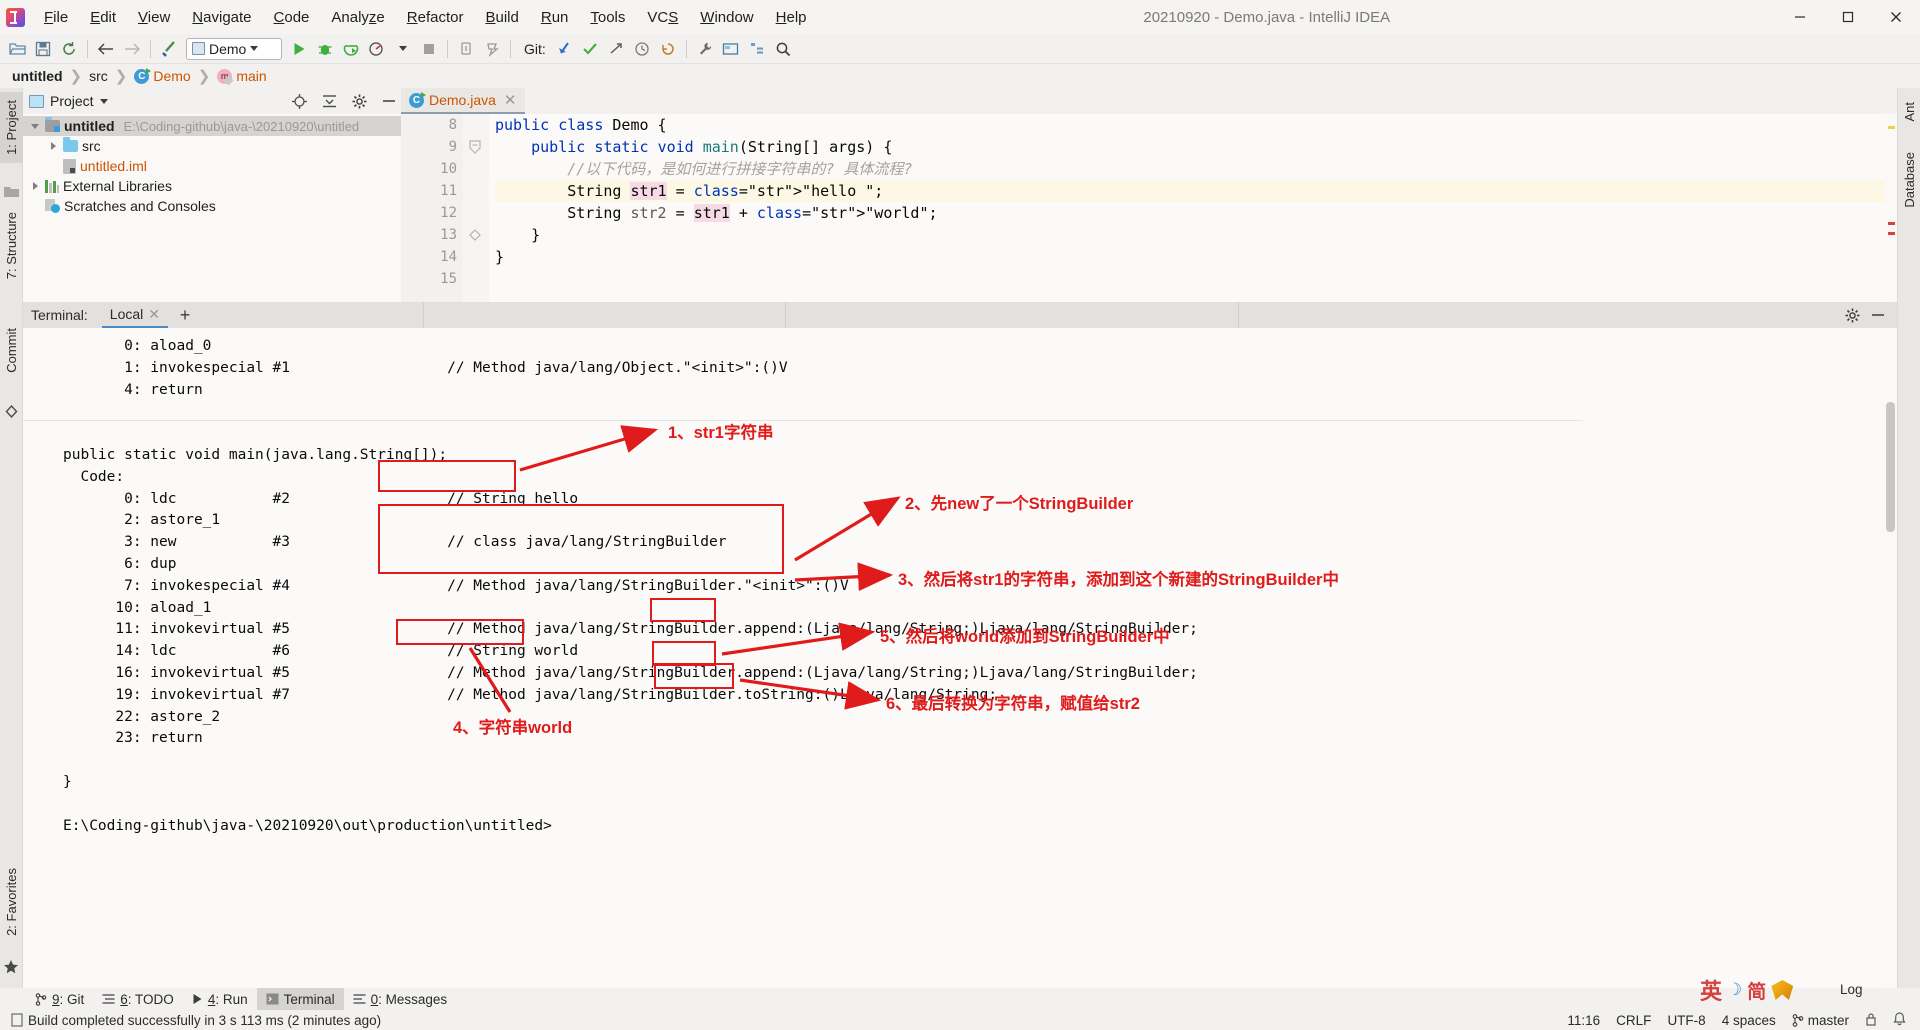 The width and height of the screenshot is (1920, 1030). I want to click on breadcrumb-item-demo: C Demo, so click(162, 76).